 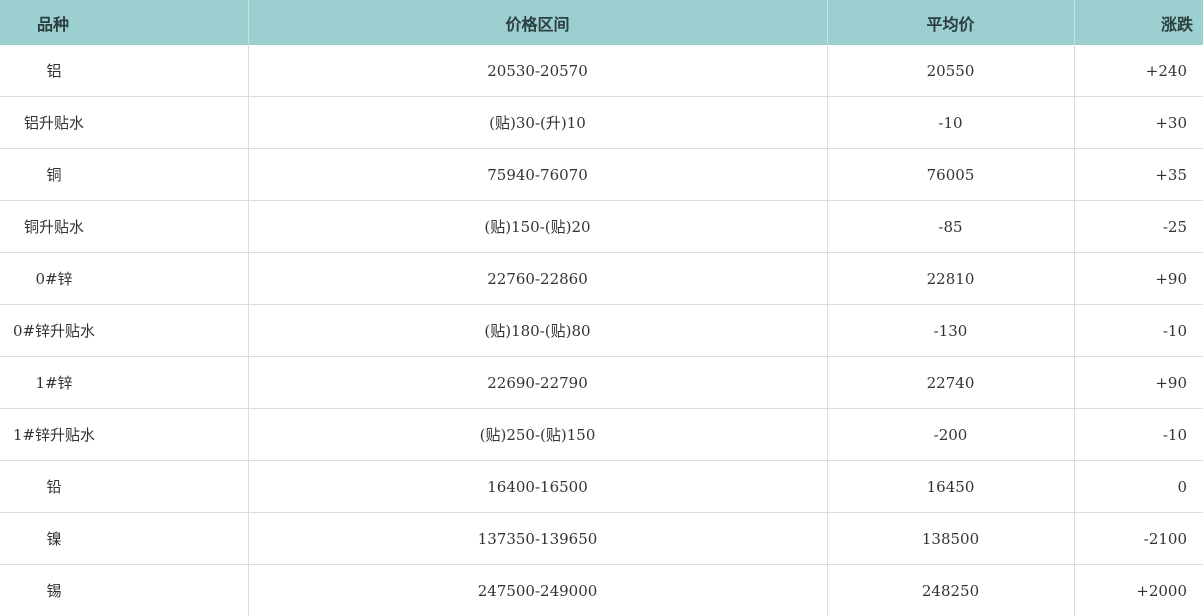 What do you see at coordinates (1138, 123) in the screenshot?
I see `cell-change: +30` at bounding box center [1138, 123].